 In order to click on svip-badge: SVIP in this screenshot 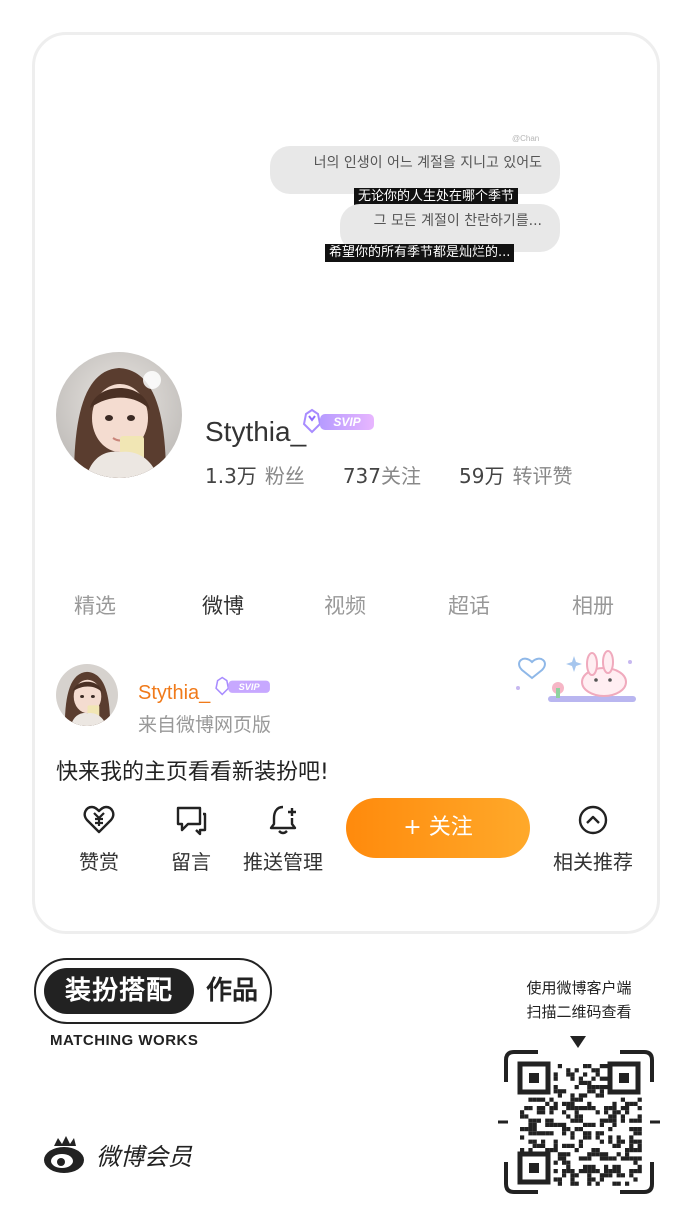, I will do `click(339, 421)`.